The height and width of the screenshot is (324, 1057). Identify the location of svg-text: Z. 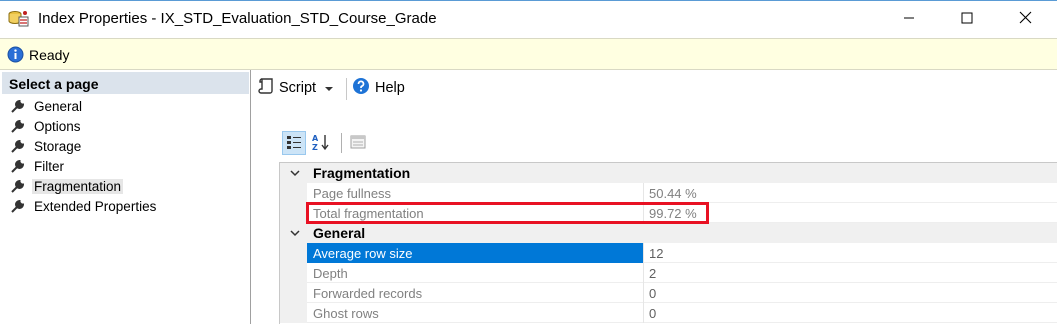
(315, 147).